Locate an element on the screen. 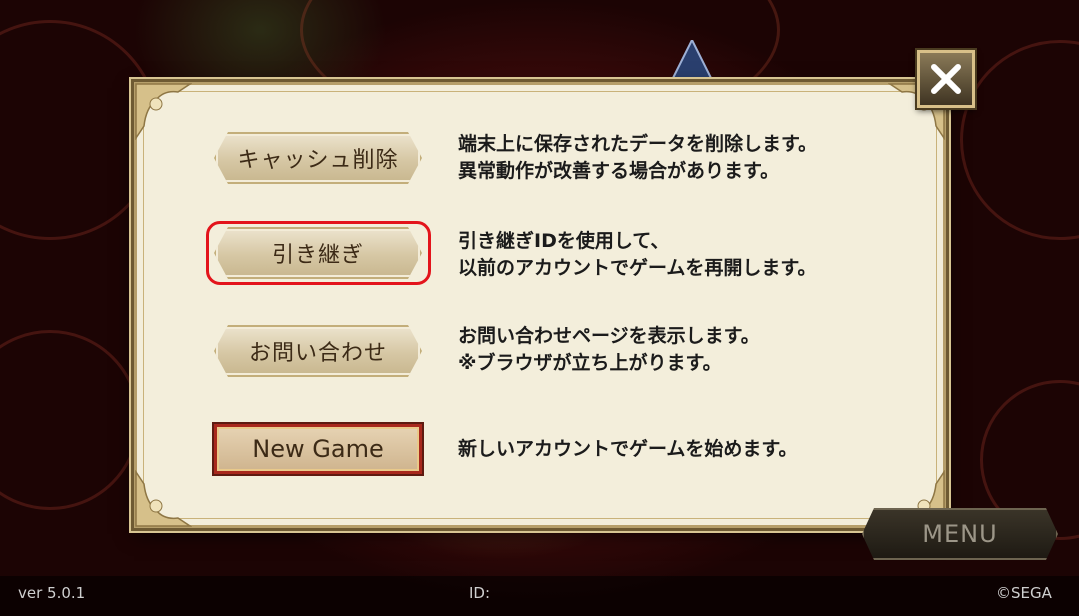  description-line: 異常動作が改善する場合があります。 is located at coordinates (619, 171).